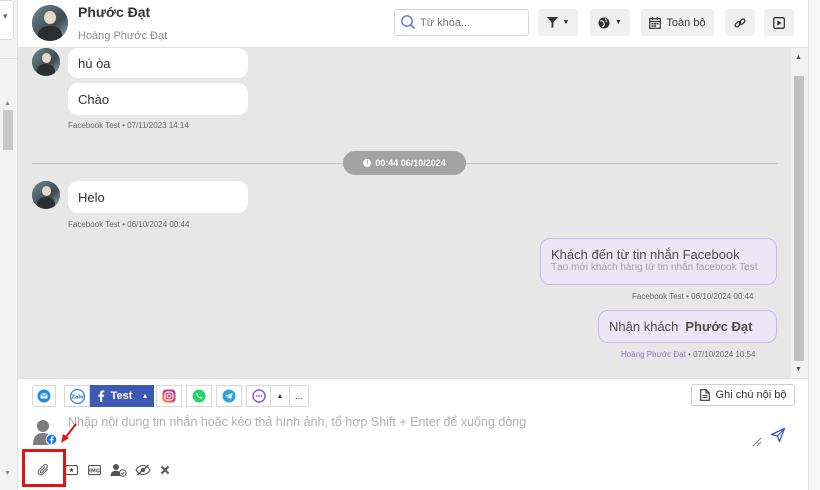  Describe the element at coordinates (128, 125) in the screenshot. I see `message-meta: Facebook Test • 07/11/2023 14:14` at that location.